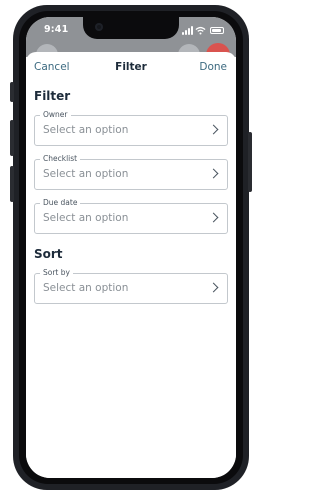 This screenshot has width=320, height=495. I want to click on sort-by-field-label: Sort by, so click(56, 273).